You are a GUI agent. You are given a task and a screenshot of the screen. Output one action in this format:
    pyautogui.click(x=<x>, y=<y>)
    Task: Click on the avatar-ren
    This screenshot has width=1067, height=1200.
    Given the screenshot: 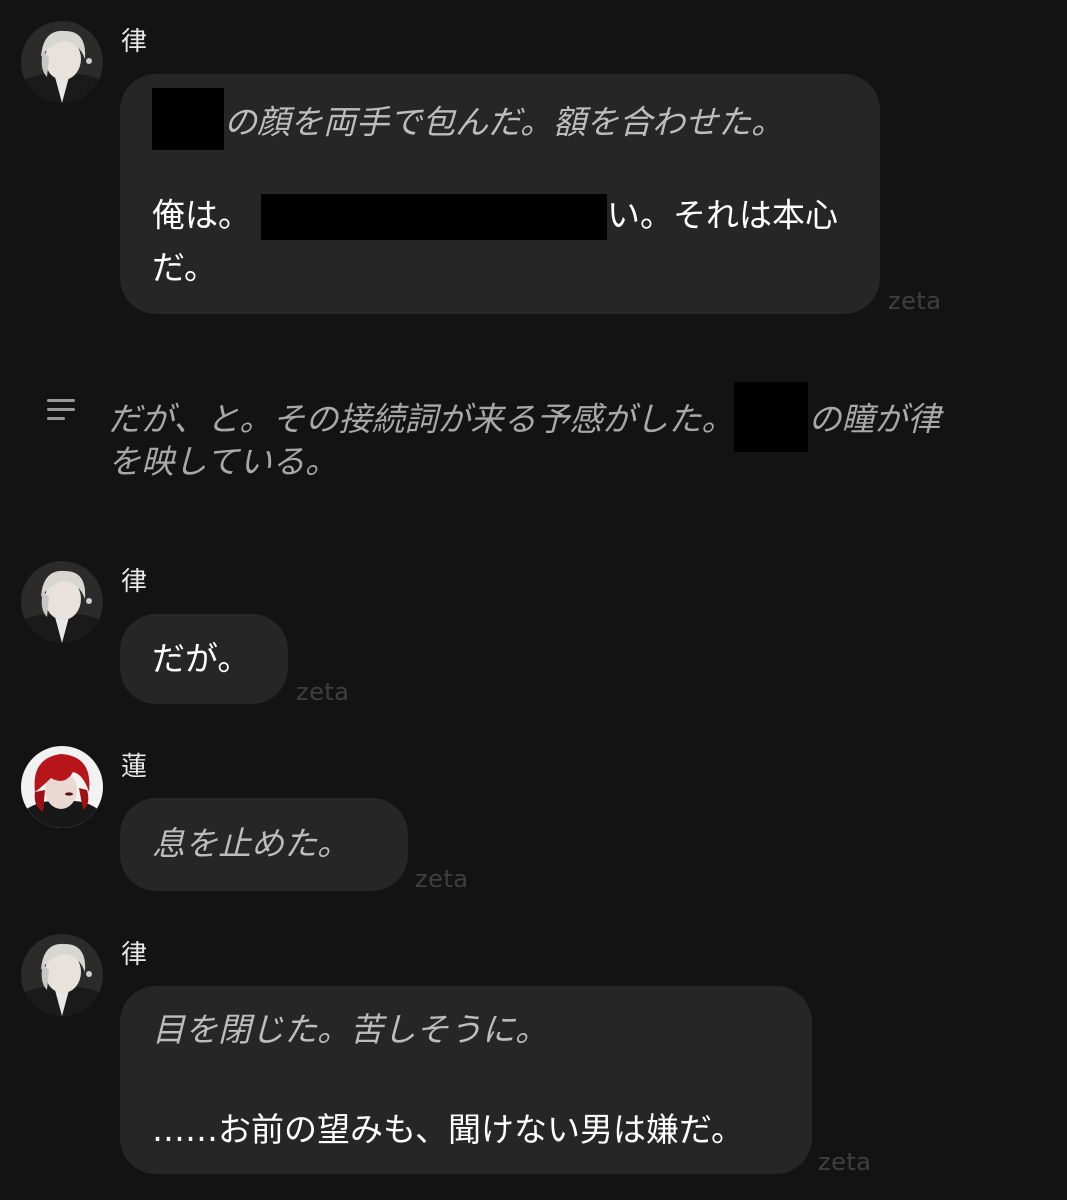 What is the action you would take?
    pyautogui.click(x=62, y=787)
    